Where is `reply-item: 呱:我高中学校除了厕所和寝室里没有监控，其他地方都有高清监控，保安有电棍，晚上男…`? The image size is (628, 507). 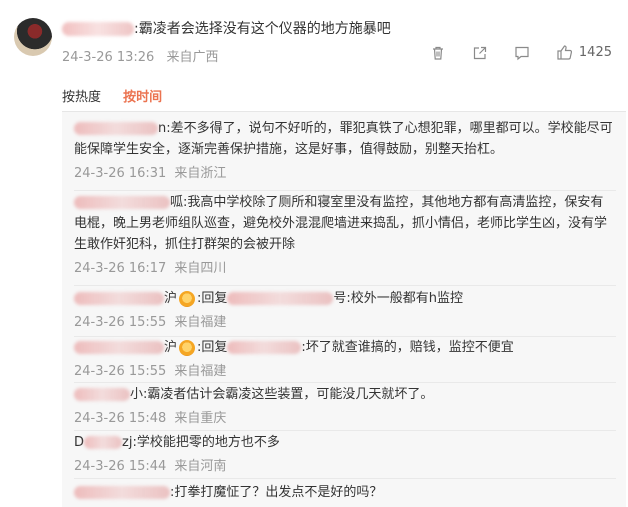 reply-item: 呱:我高中学校除了厕所和寝室里没有监控，其他地方都有高清监控，保安有电棍，晚上男… is located at coordinates (345, 235).